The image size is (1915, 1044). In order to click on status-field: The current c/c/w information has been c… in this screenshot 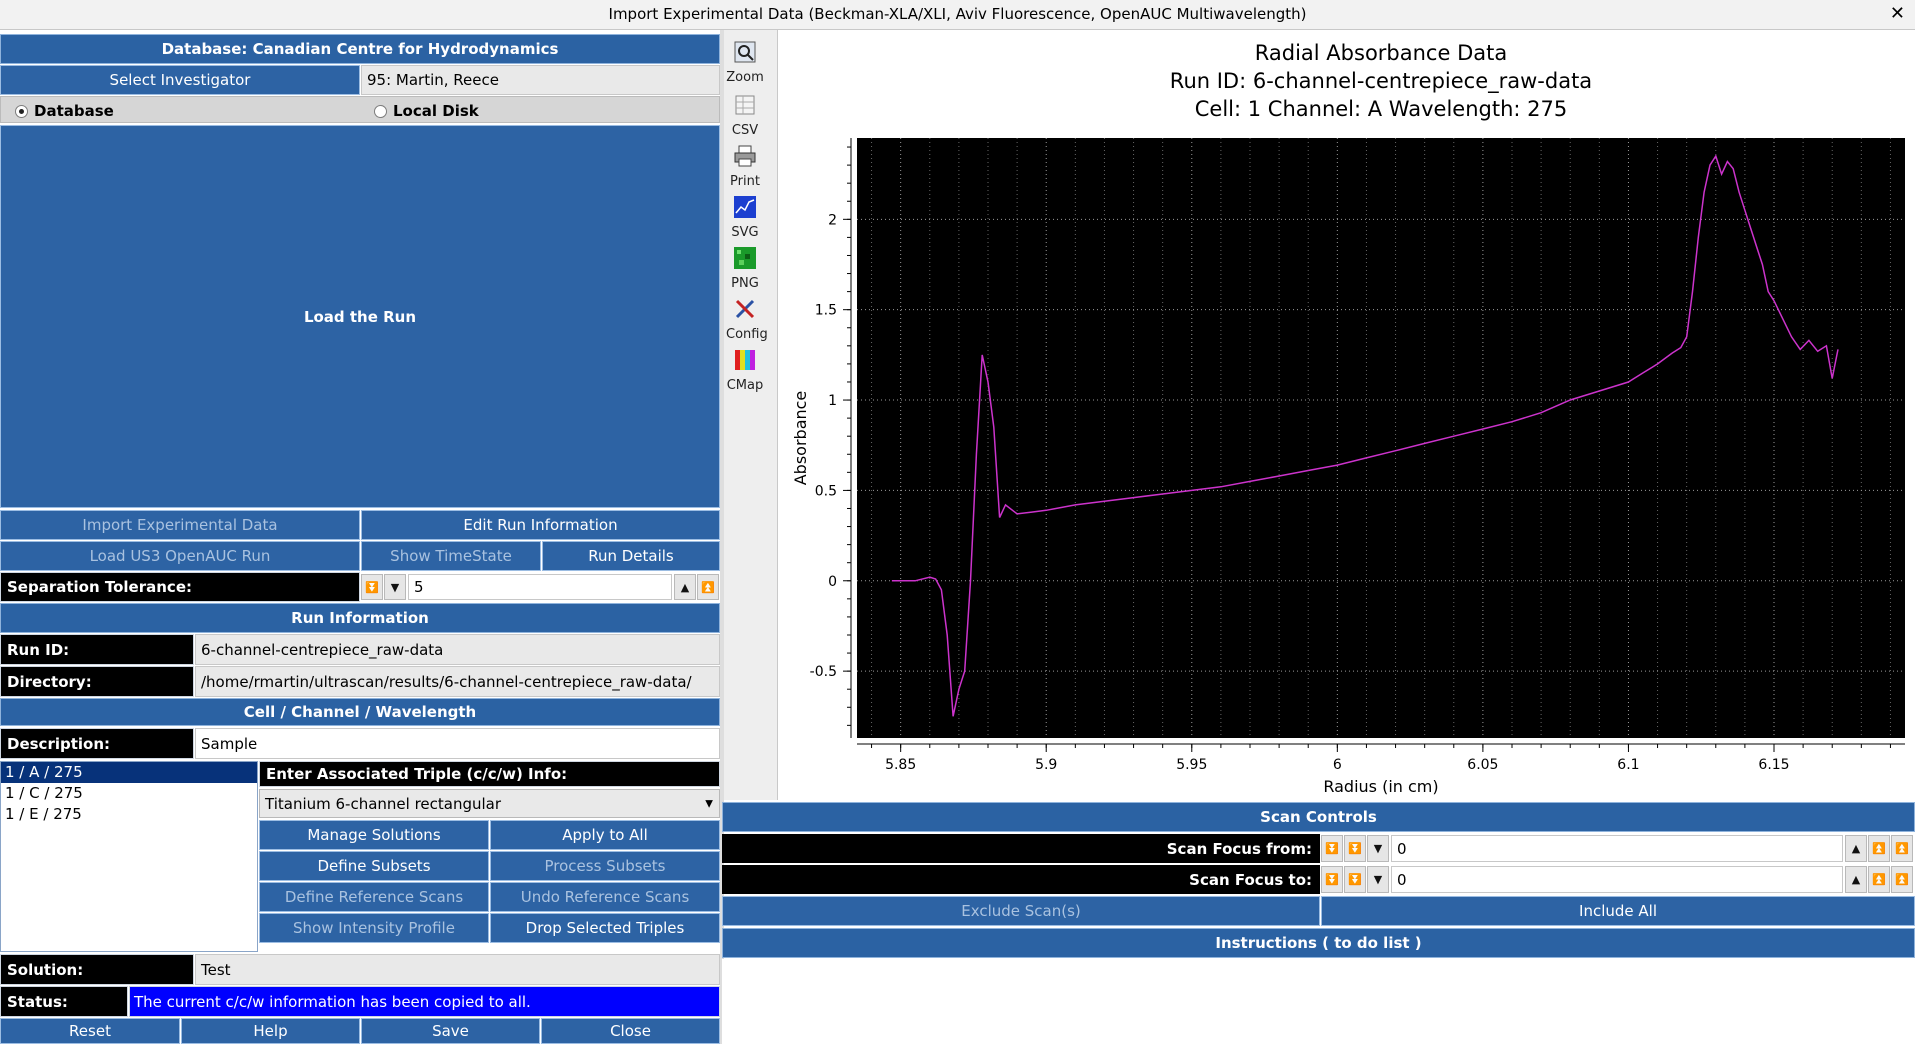, I will do `click(424, 1001)`.